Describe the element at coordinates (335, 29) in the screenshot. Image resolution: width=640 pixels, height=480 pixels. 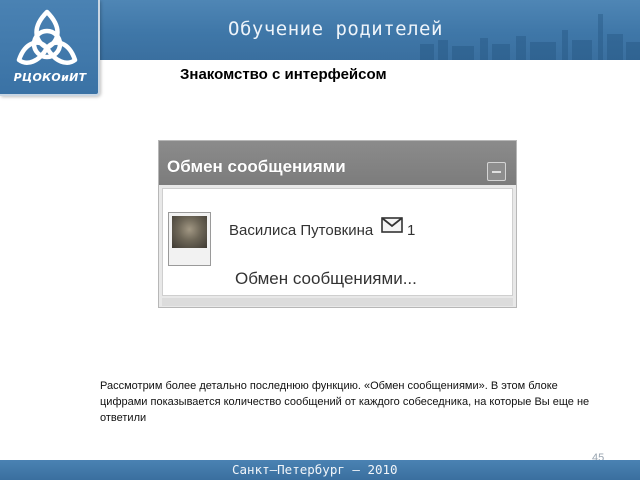
I see `presentation-title: Обучение родителей` at that location.